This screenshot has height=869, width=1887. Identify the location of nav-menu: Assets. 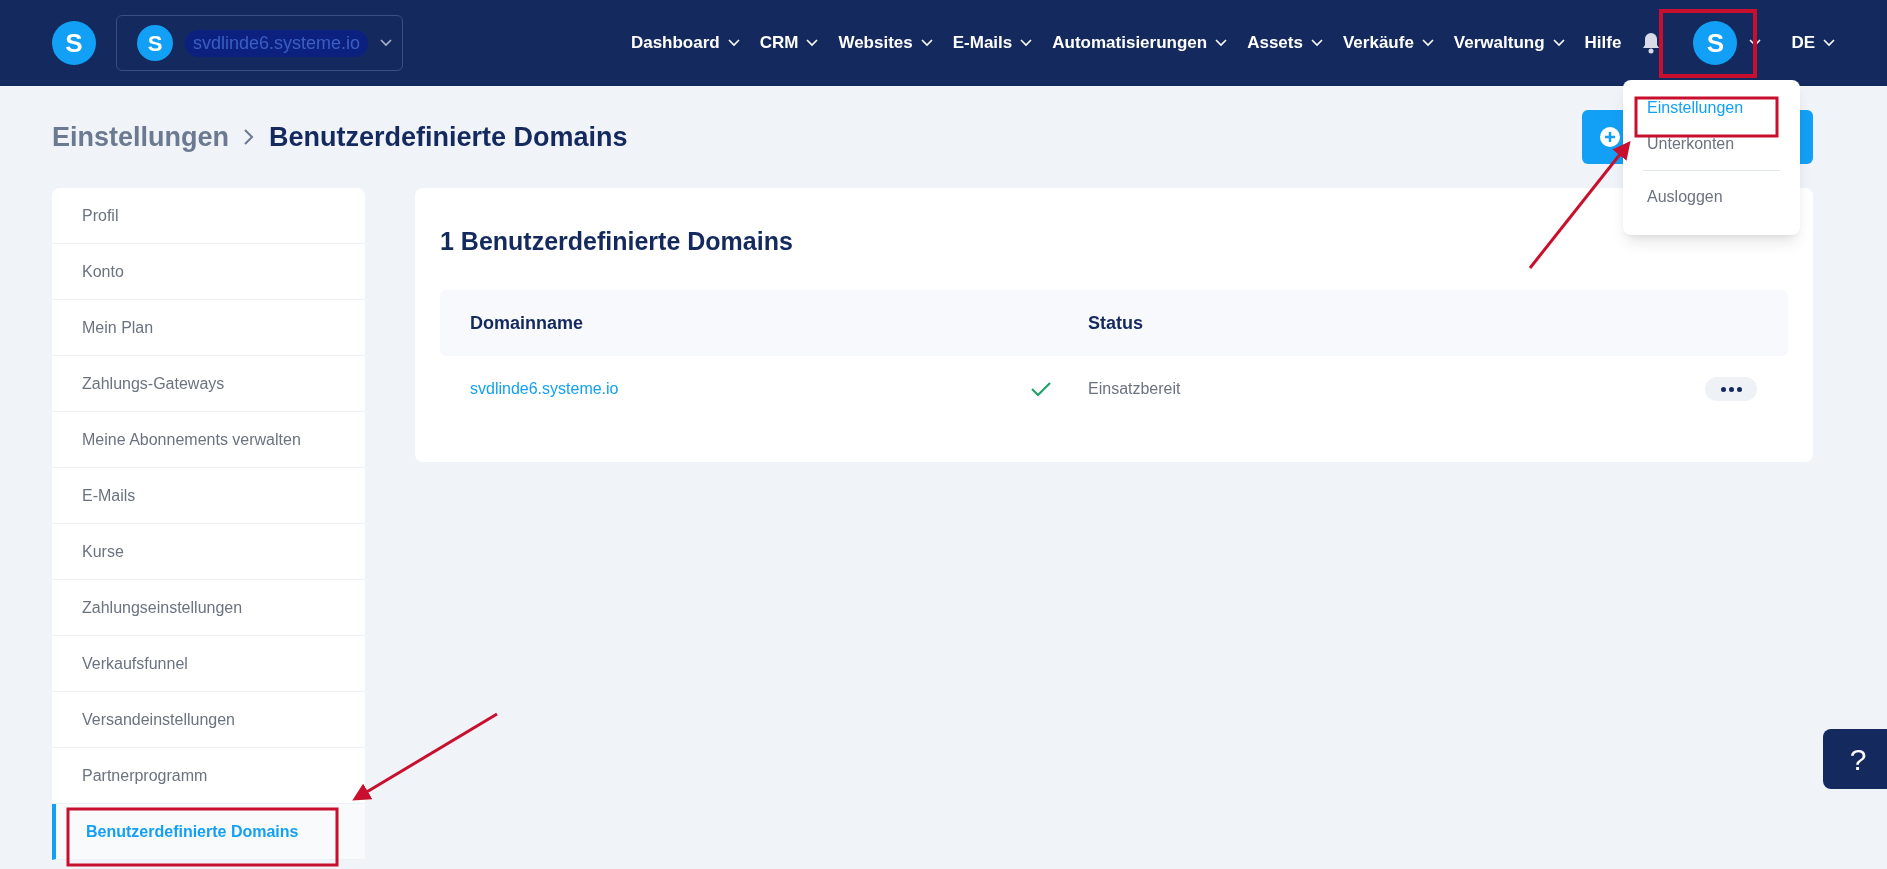
(1285, 43).